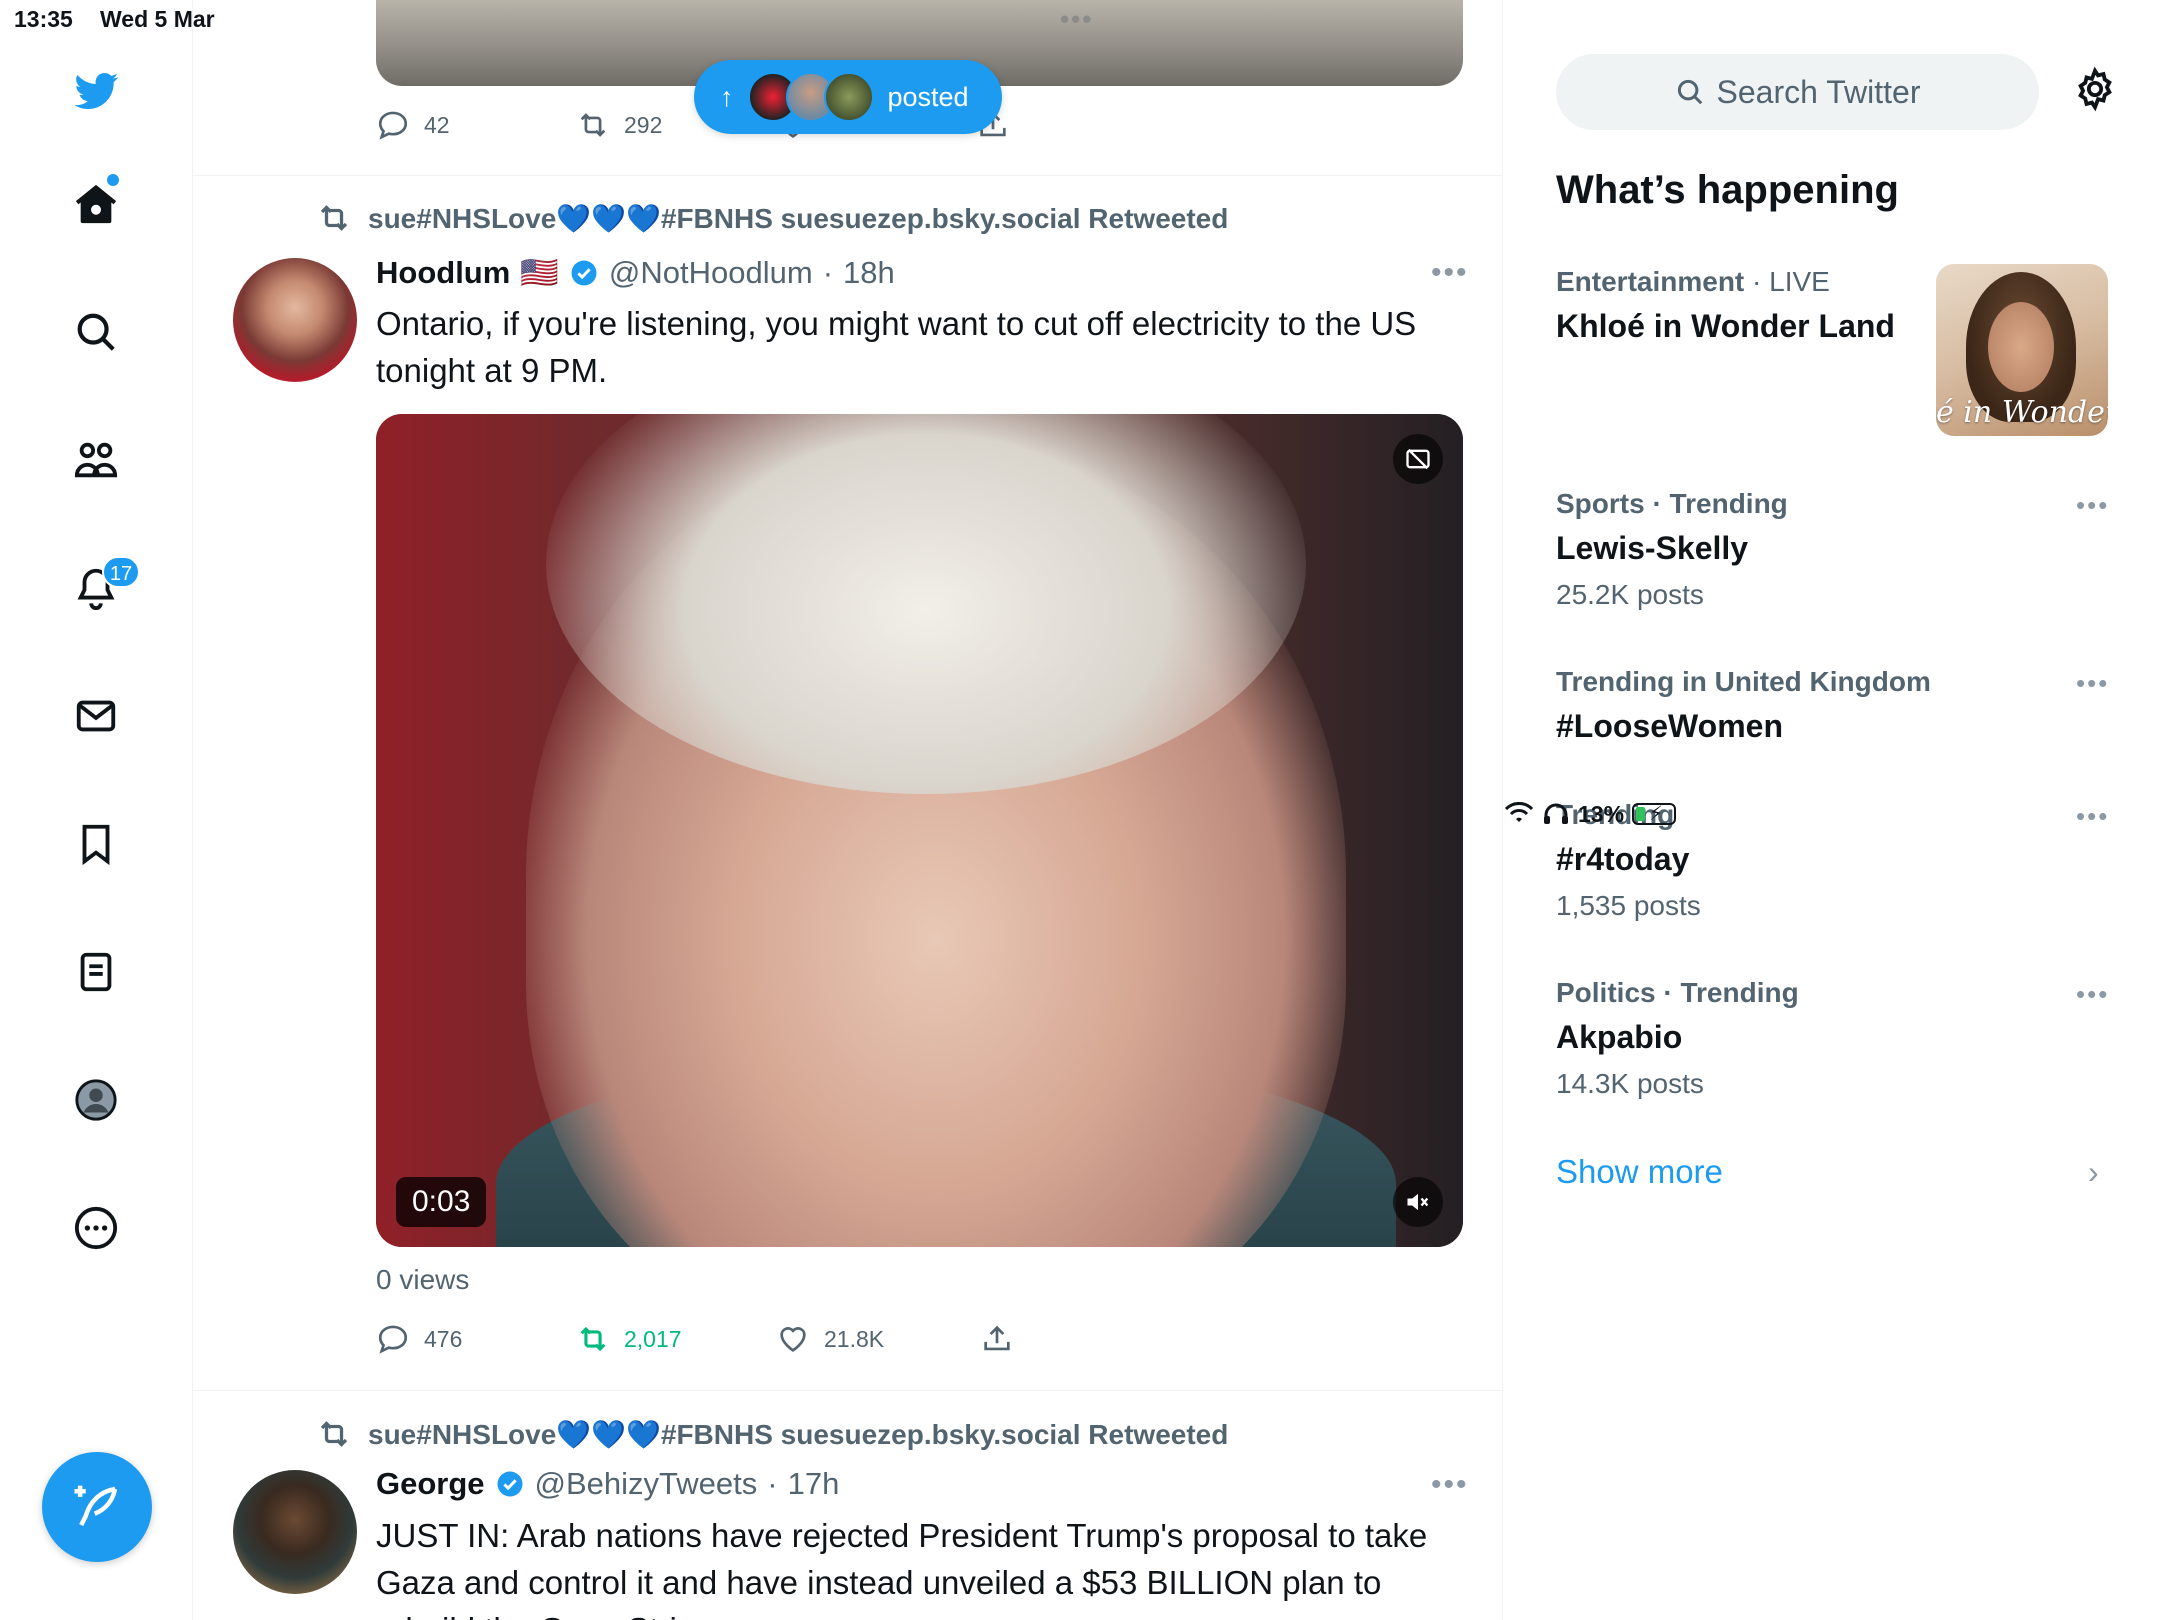 This screenshot has width=2160, height=1620. I want to click on pill-avatars, so click(810, 97).